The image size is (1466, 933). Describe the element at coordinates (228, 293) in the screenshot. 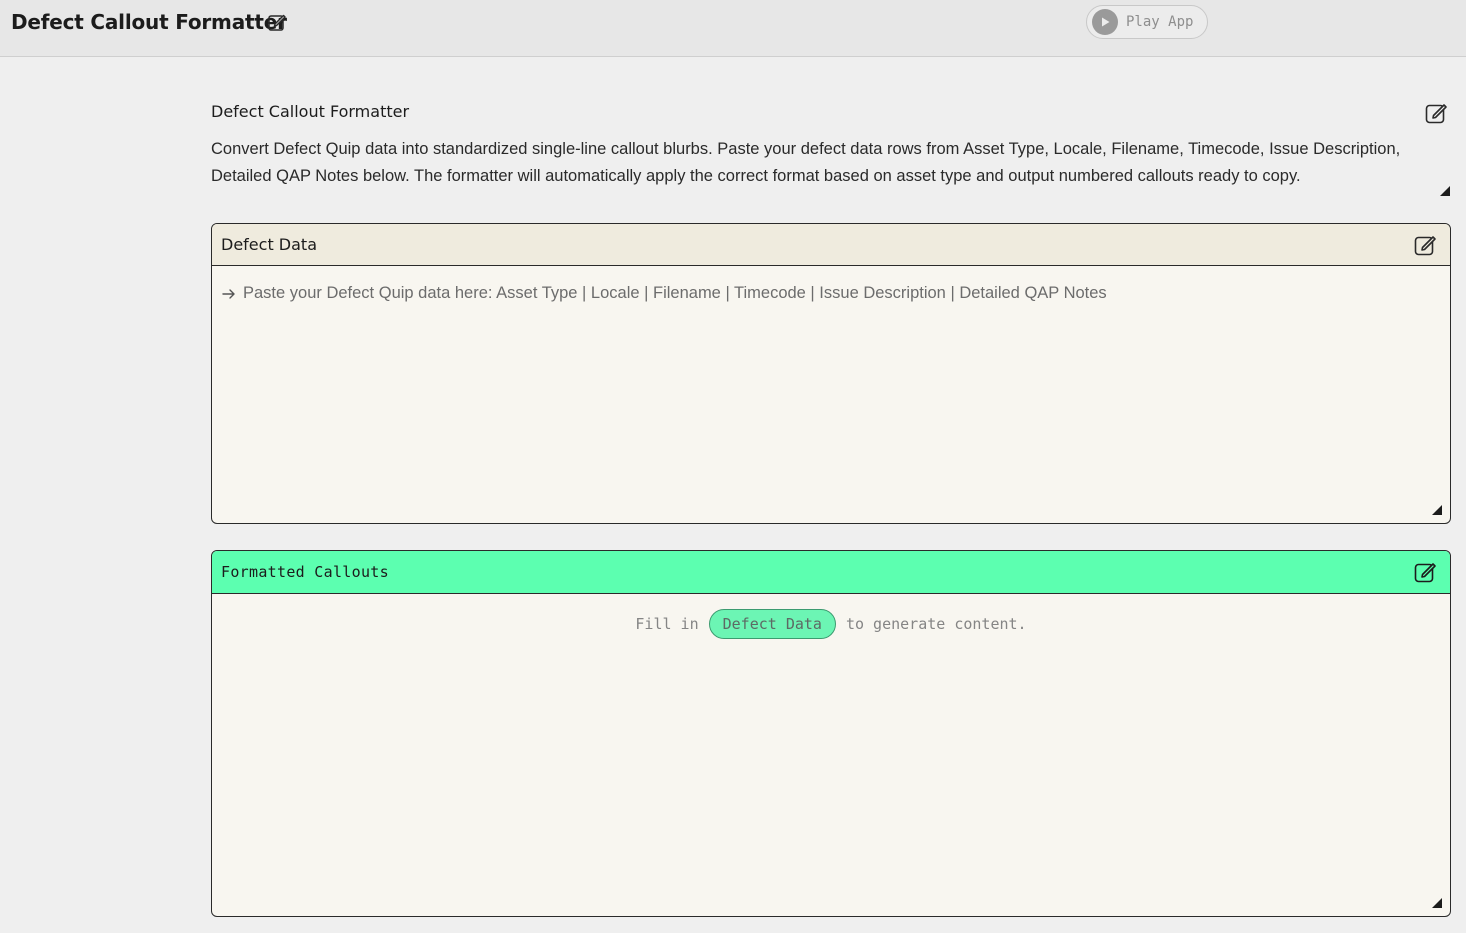

I see `arrow-right-icon` at that location.